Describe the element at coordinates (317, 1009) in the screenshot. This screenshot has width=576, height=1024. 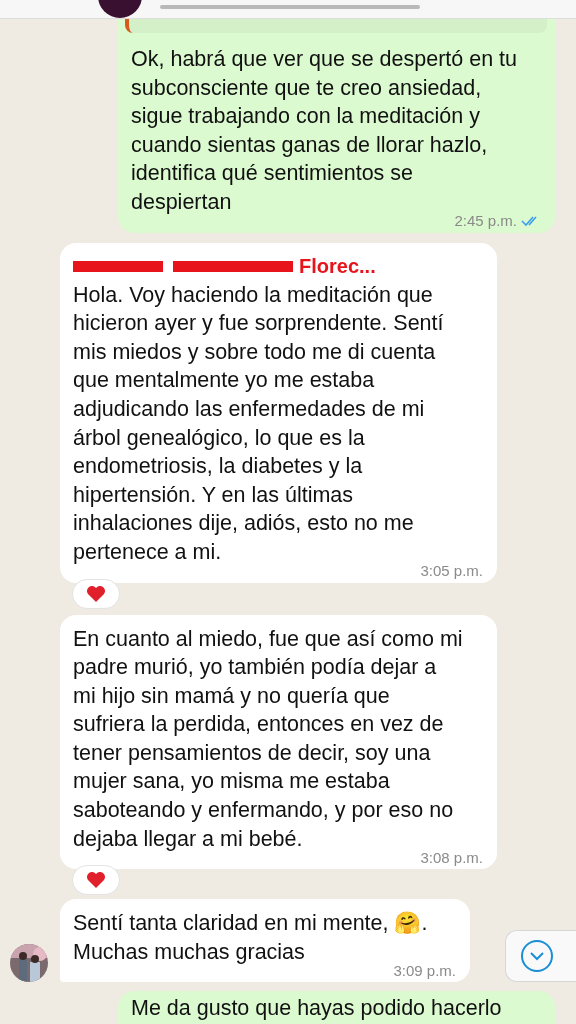
I see `message-text: Me da gusto que hayas podido hacerlo` at that location.